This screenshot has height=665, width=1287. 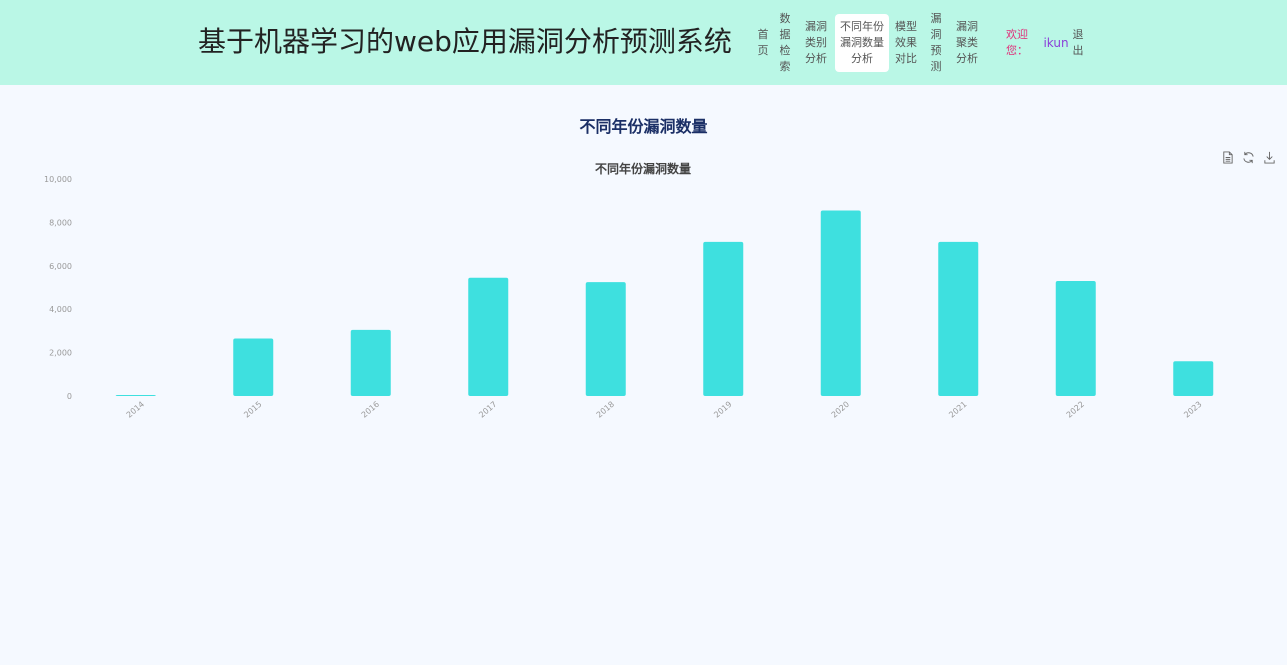 What do you see at coordinates (785, 66) in the screenshot?
I see `nav-item-label: 索` at bounding box center [785, 66].